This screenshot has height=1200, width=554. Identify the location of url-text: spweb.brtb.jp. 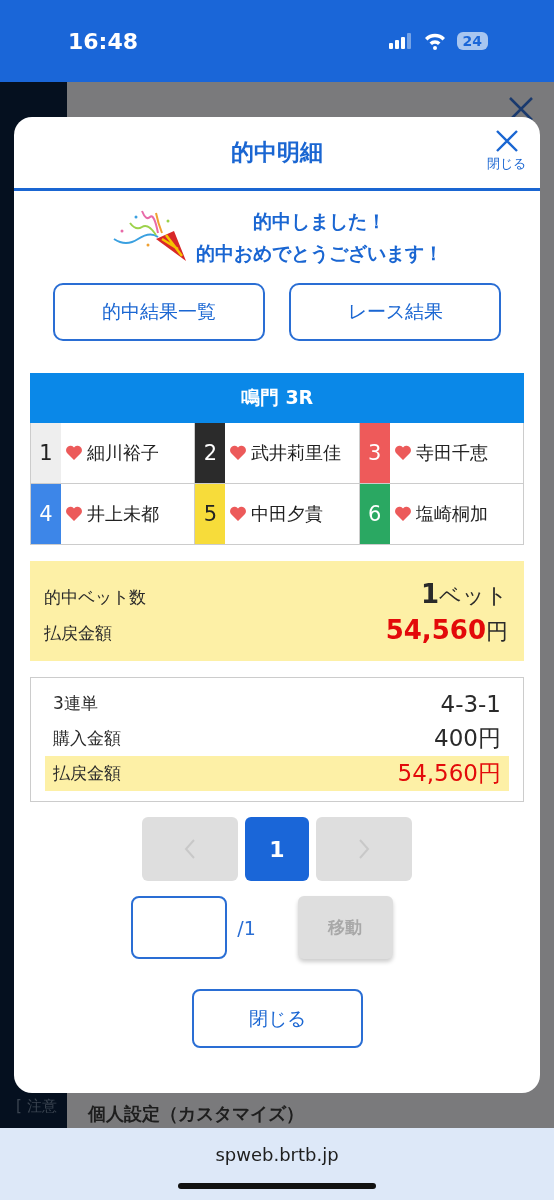
(277, 1154).